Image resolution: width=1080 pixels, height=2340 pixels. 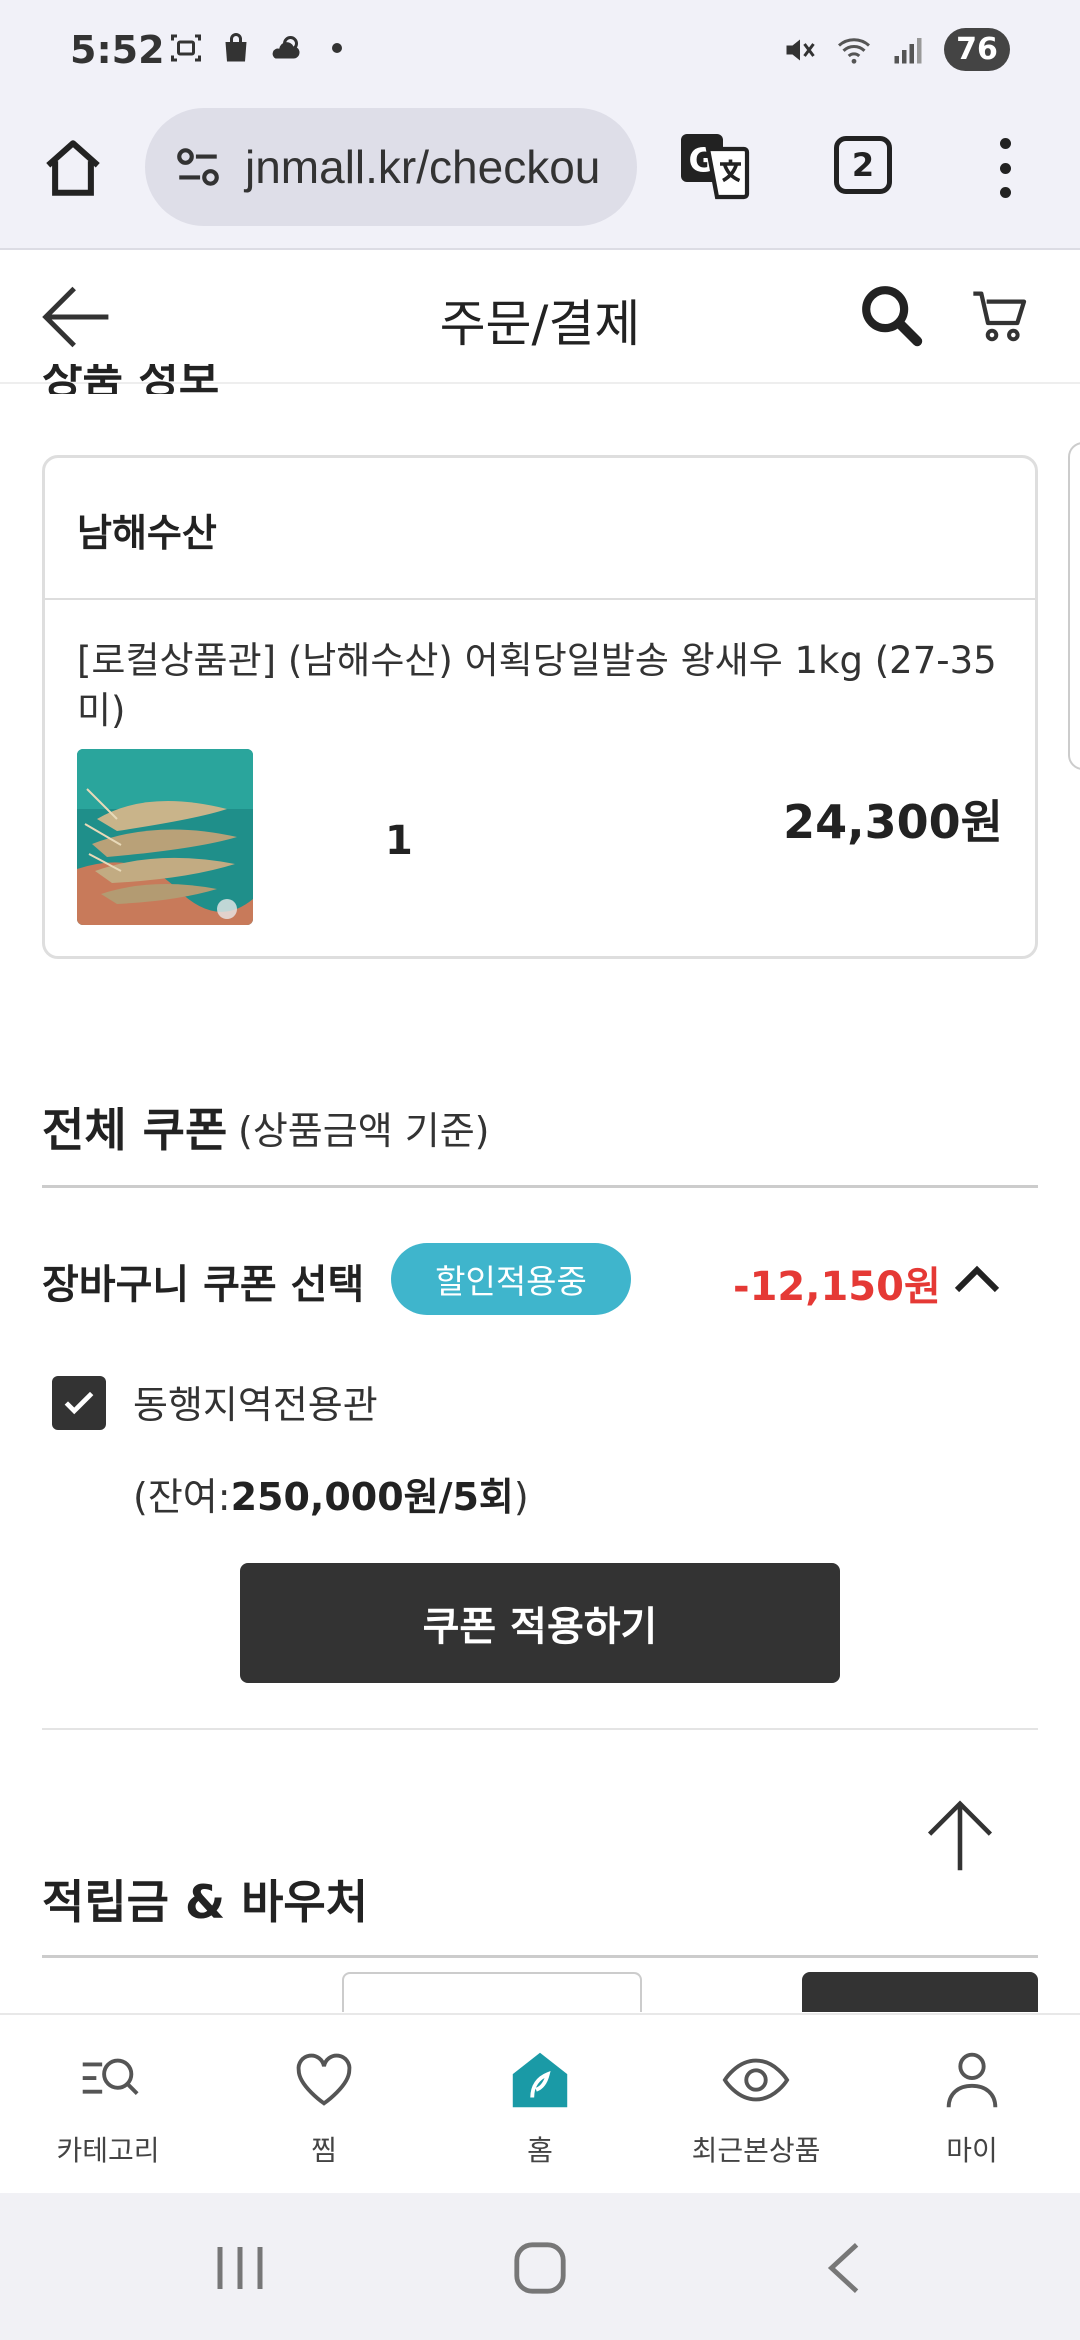 I want to click on heart-icon, so click(x=324, y=2079).